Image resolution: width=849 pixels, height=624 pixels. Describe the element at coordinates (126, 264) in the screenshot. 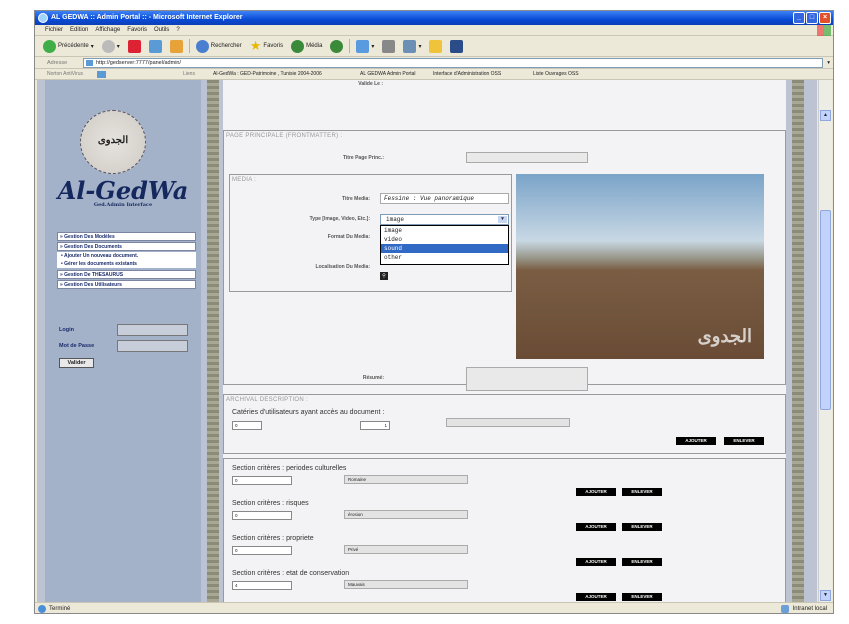

I see `nav-sub-manage-documents: • Gérer les documents existants` at that location.